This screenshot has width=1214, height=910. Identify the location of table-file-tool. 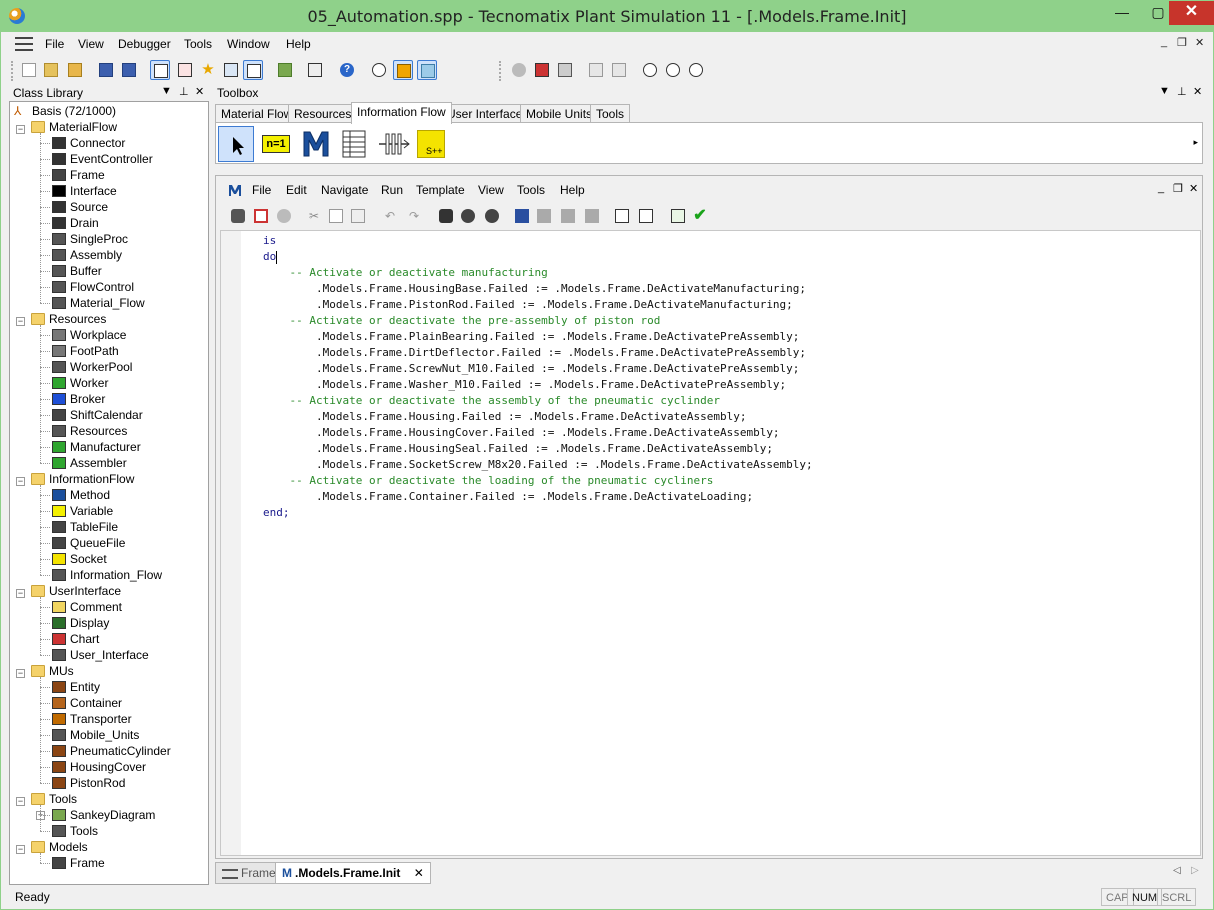
(354, 144).